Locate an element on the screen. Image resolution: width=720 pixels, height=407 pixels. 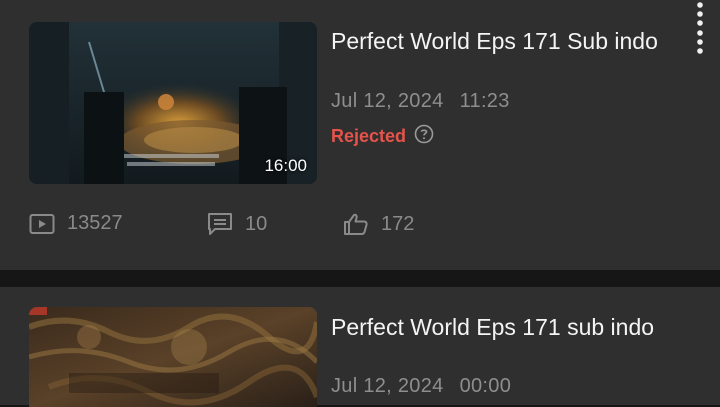
video-time: 00:00 is located at coordinates (485, 386).